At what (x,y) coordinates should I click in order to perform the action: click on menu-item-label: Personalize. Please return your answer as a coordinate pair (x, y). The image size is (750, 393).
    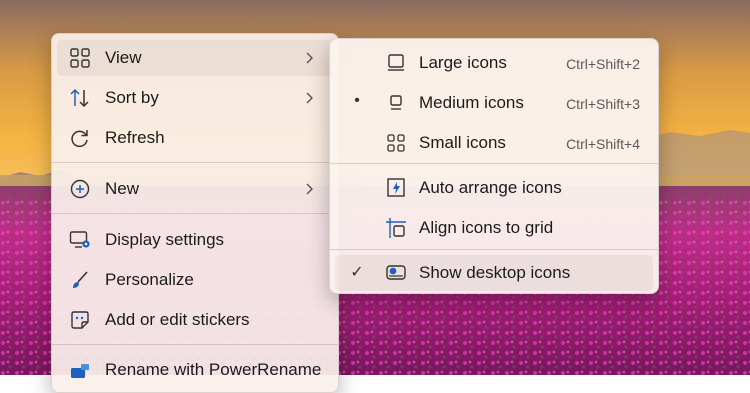
    Looking at the image, I should click on (149, 279).